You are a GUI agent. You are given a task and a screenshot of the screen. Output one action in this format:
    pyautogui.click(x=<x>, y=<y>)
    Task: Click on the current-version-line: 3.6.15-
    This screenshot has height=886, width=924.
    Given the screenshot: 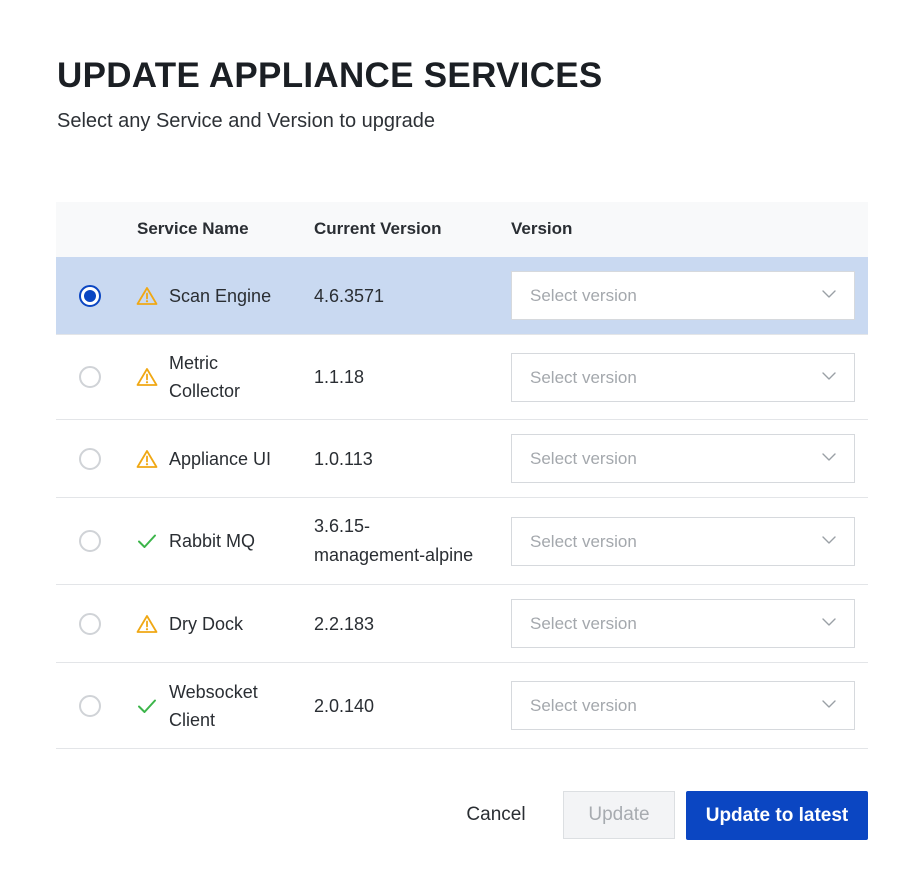 What is the action you would take?
    pyautogui.click(x=342, y=526)
    